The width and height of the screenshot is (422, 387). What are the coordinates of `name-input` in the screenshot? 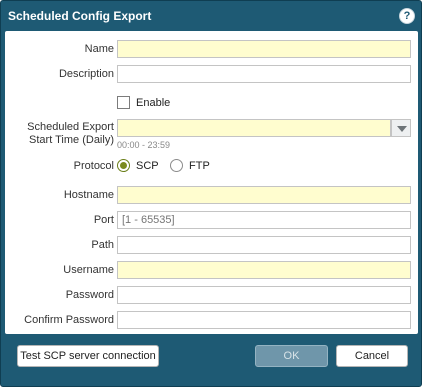 It's located at (264, 49).